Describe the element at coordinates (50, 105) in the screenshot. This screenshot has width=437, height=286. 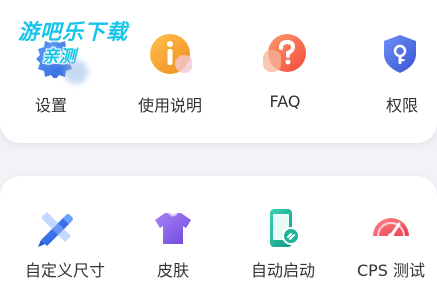
I see `menu-item-label: 设置` at that location.